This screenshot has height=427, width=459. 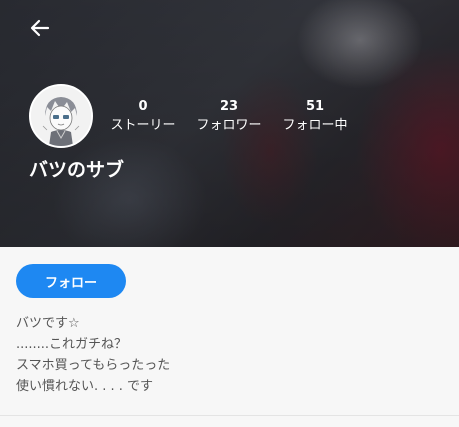 I want to click on stories-label: ストーリー, so click(x=143, y=125).